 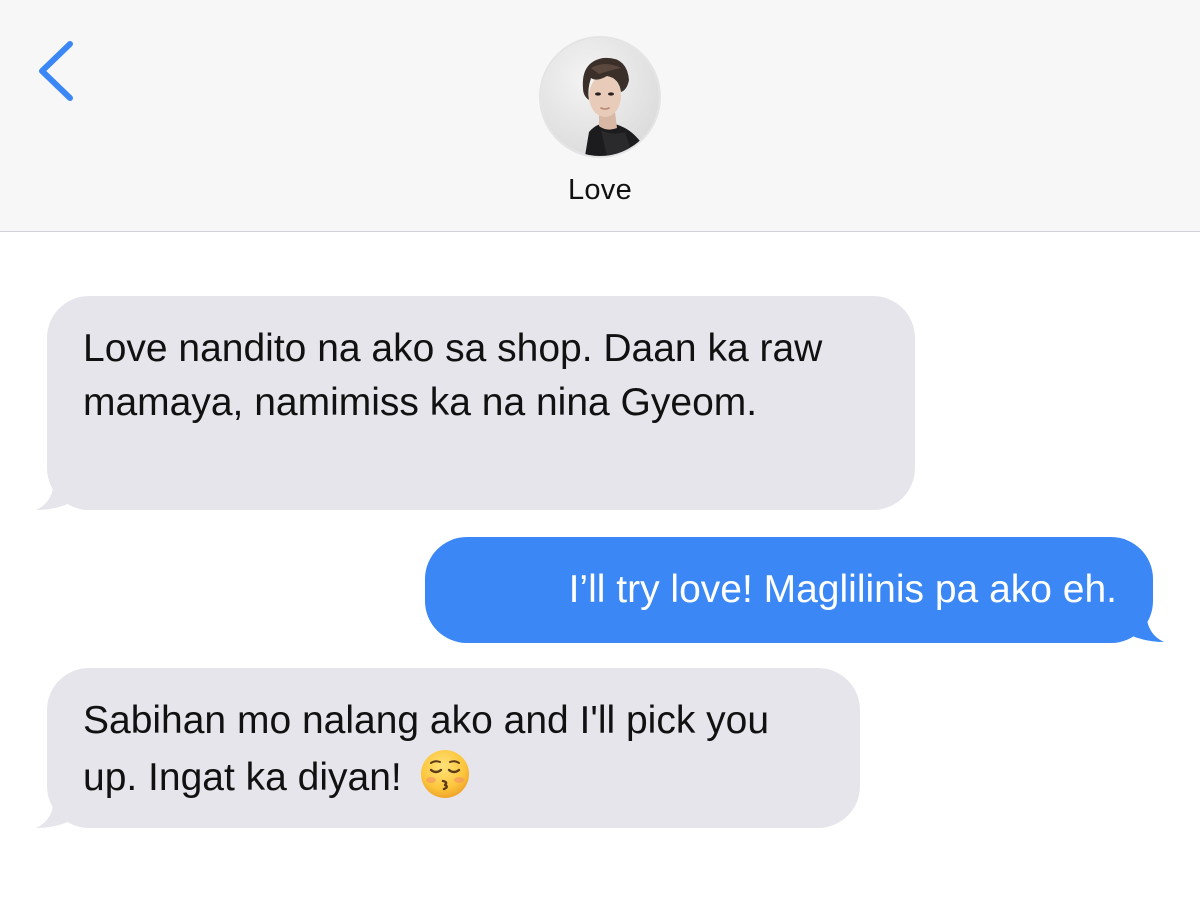 What do you see at coordinates (444, 774) in the screenshot?
I see `kissing-face-icon` at bounding box center [444, 774].